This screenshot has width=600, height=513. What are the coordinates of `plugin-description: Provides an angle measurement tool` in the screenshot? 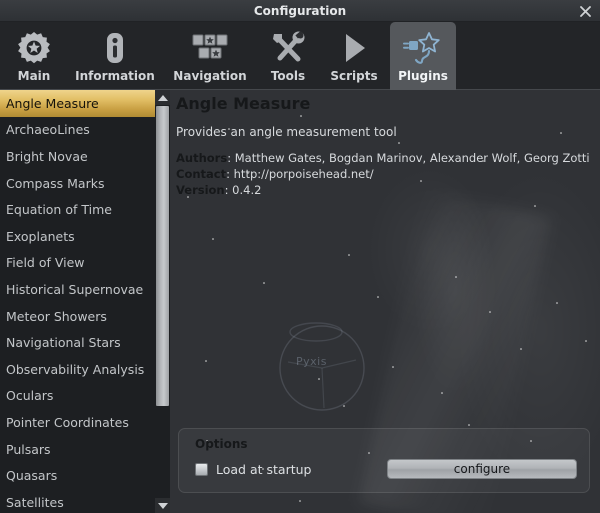 It's located at (286, 132).